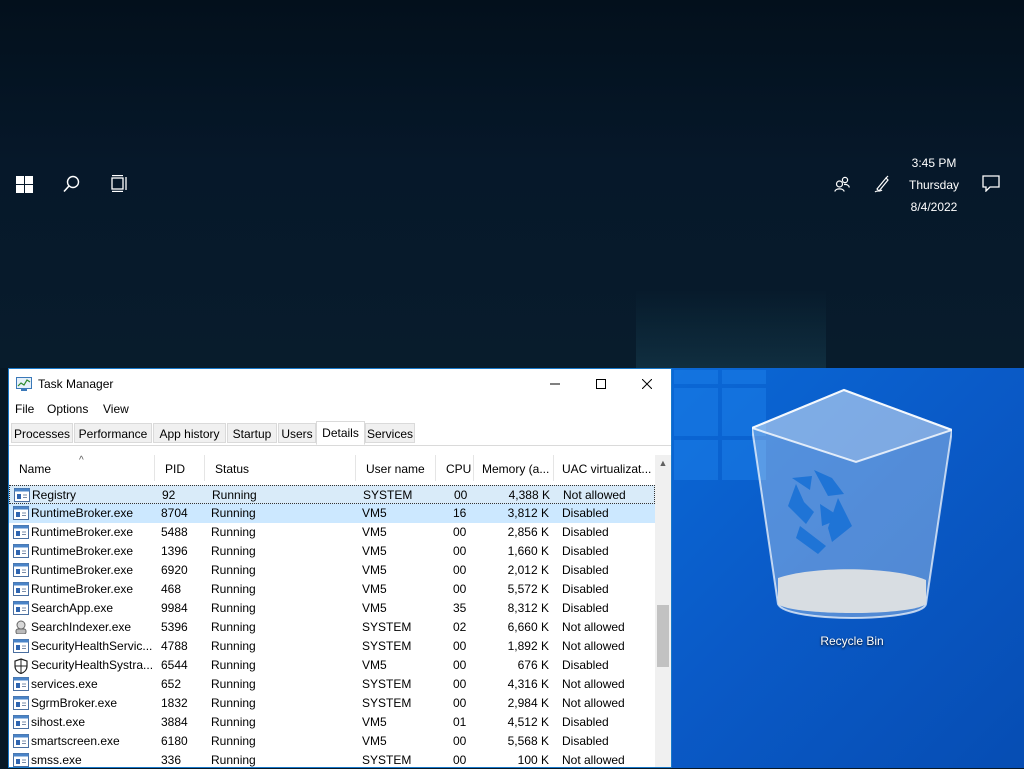 The width and height of the screenshot is (1024, 769). Describe the element at coordinates (460, 513) in the screenshot. I see `cell-cpu: 16` at that location.